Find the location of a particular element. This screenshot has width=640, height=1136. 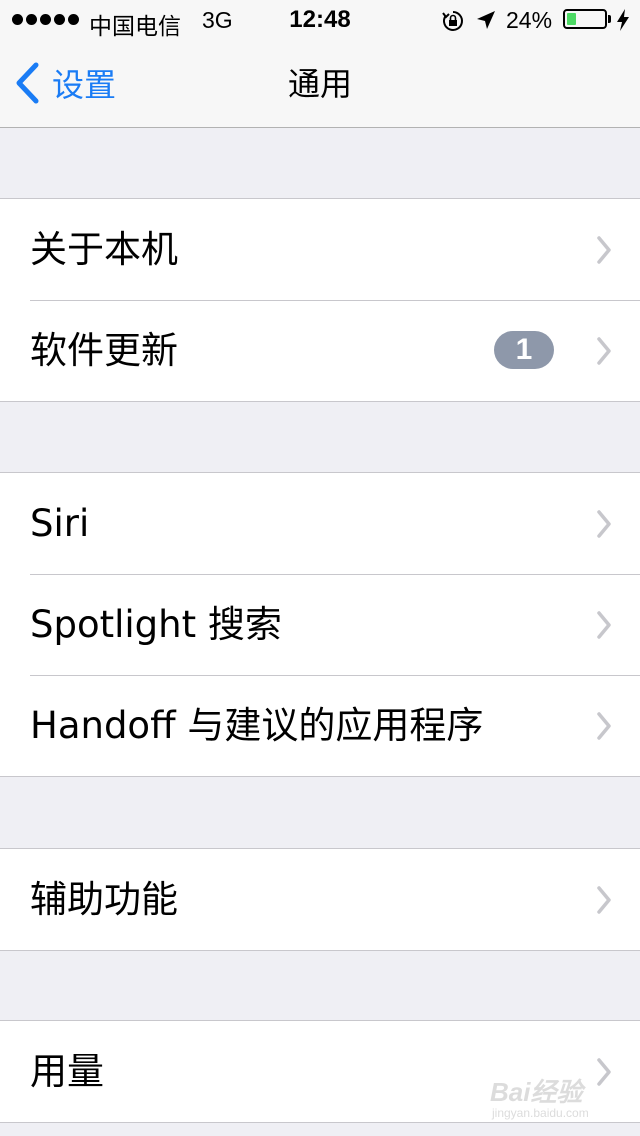

list-item-spotlight: Spotlight 搜索 is located at coordinates (320, 624).